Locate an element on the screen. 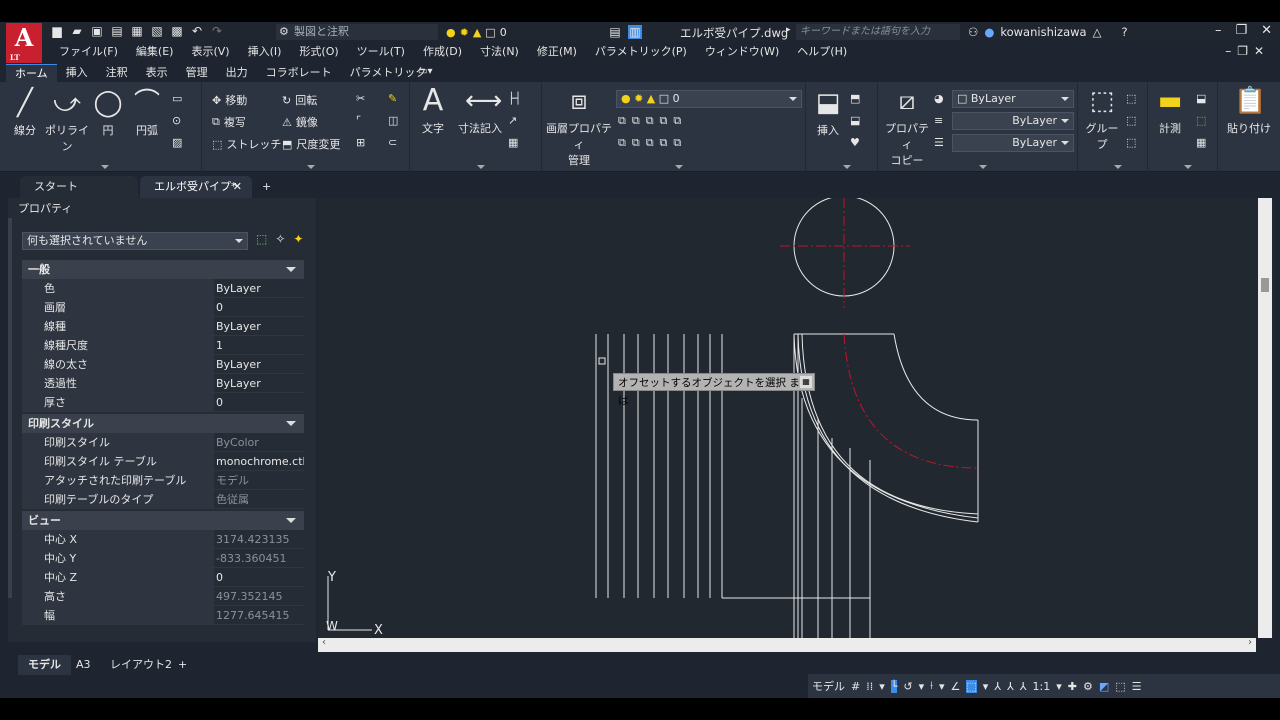 The image size is (1280, 720). selection-dropdown: 何も選択されていません is located at coordinates (135, 241).